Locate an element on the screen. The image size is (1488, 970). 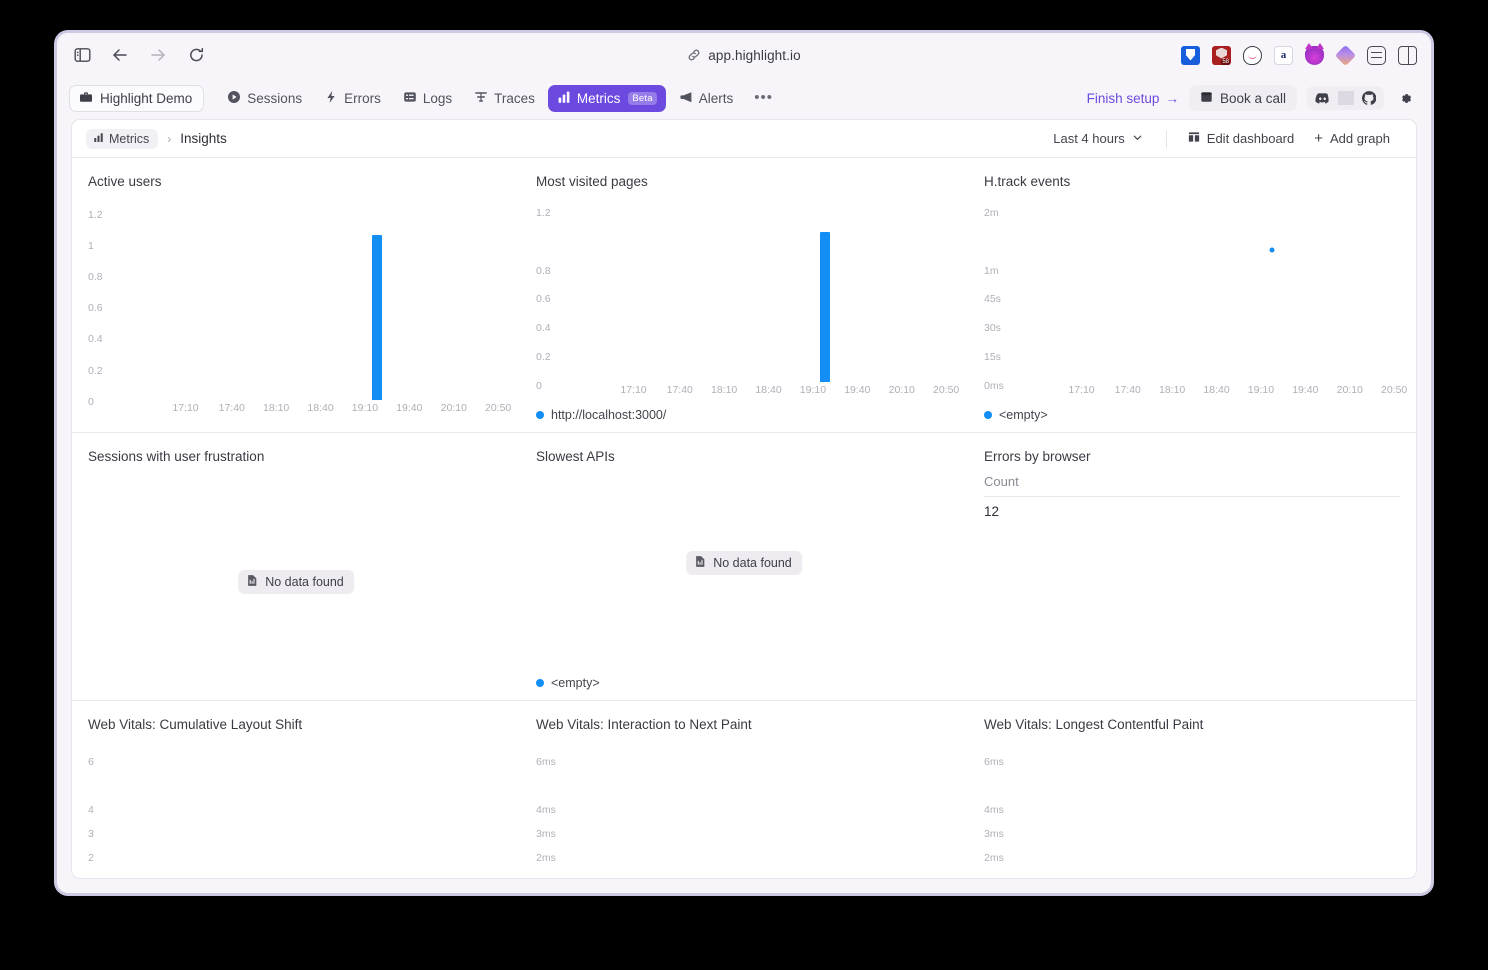
breadcrumb-metrics: Metrics is located at coordinates (122, 138).